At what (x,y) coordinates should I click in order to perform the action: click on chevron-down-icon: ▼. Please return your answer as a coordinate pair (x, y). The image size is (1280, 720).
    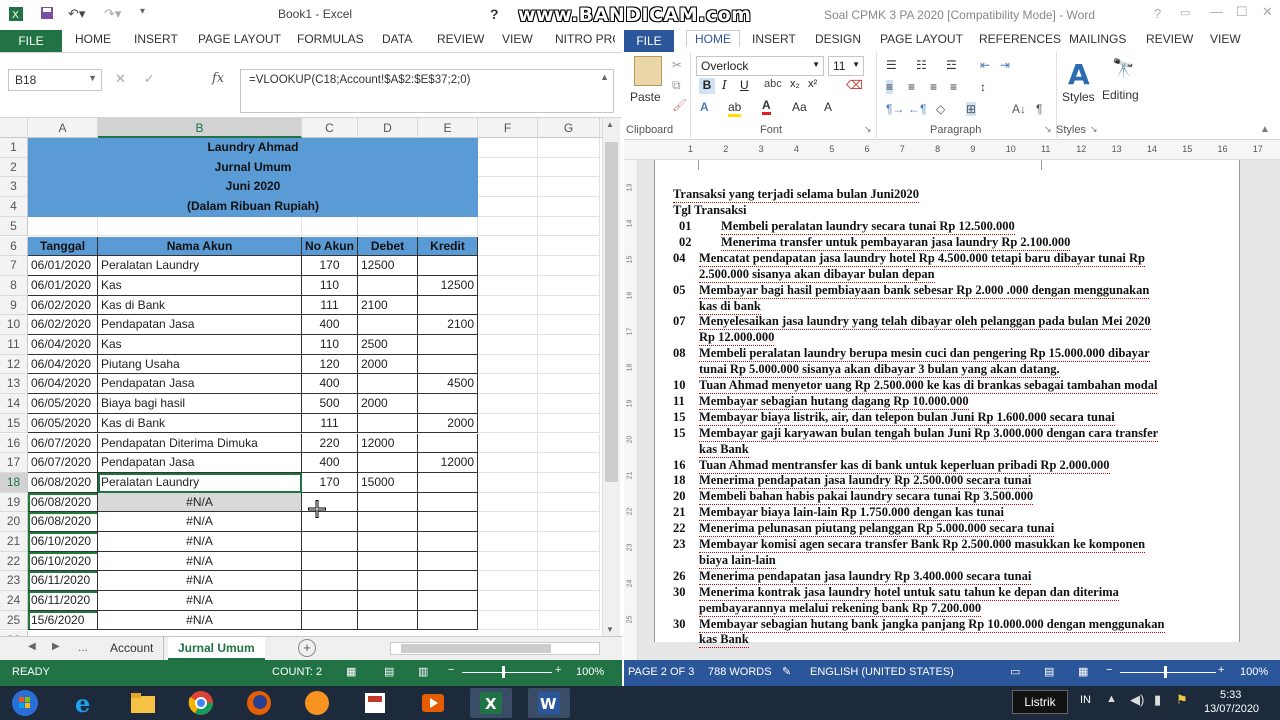
    Looking at the image, I should click on (92, 78).